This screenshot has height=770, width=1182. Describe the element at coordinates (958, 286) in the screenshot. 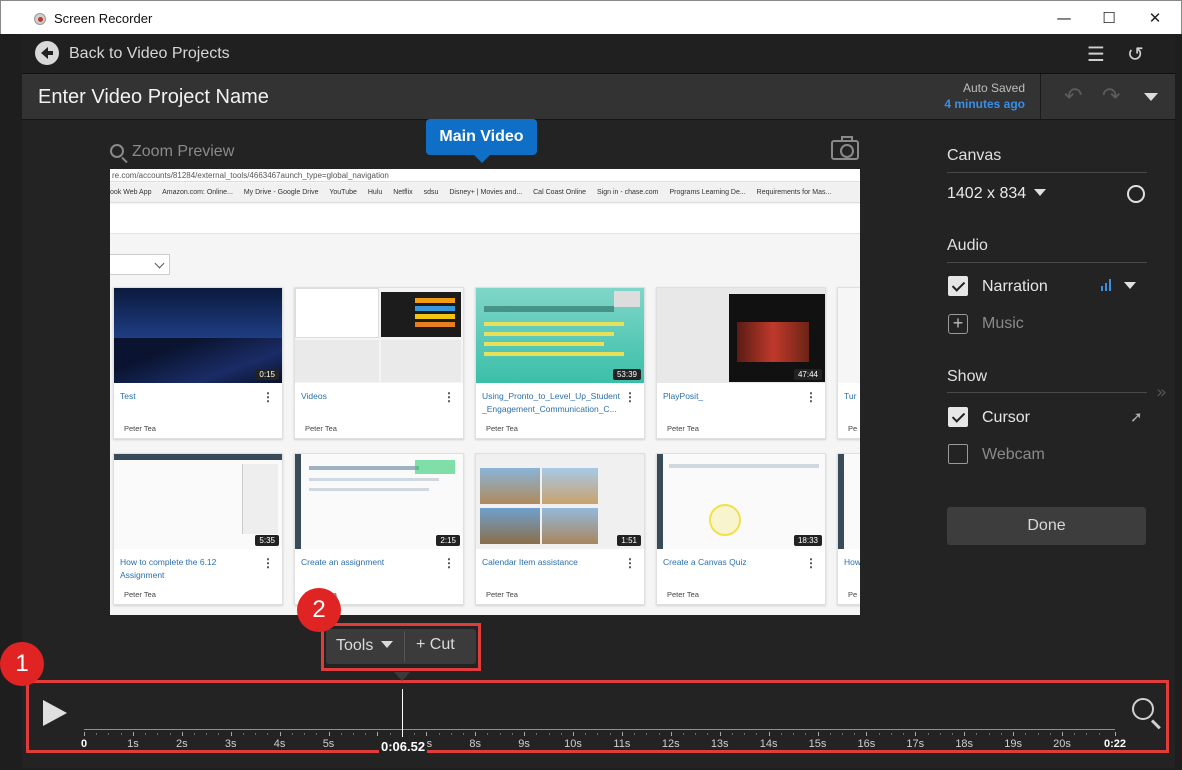

I see `narration-checkbox` at that location.